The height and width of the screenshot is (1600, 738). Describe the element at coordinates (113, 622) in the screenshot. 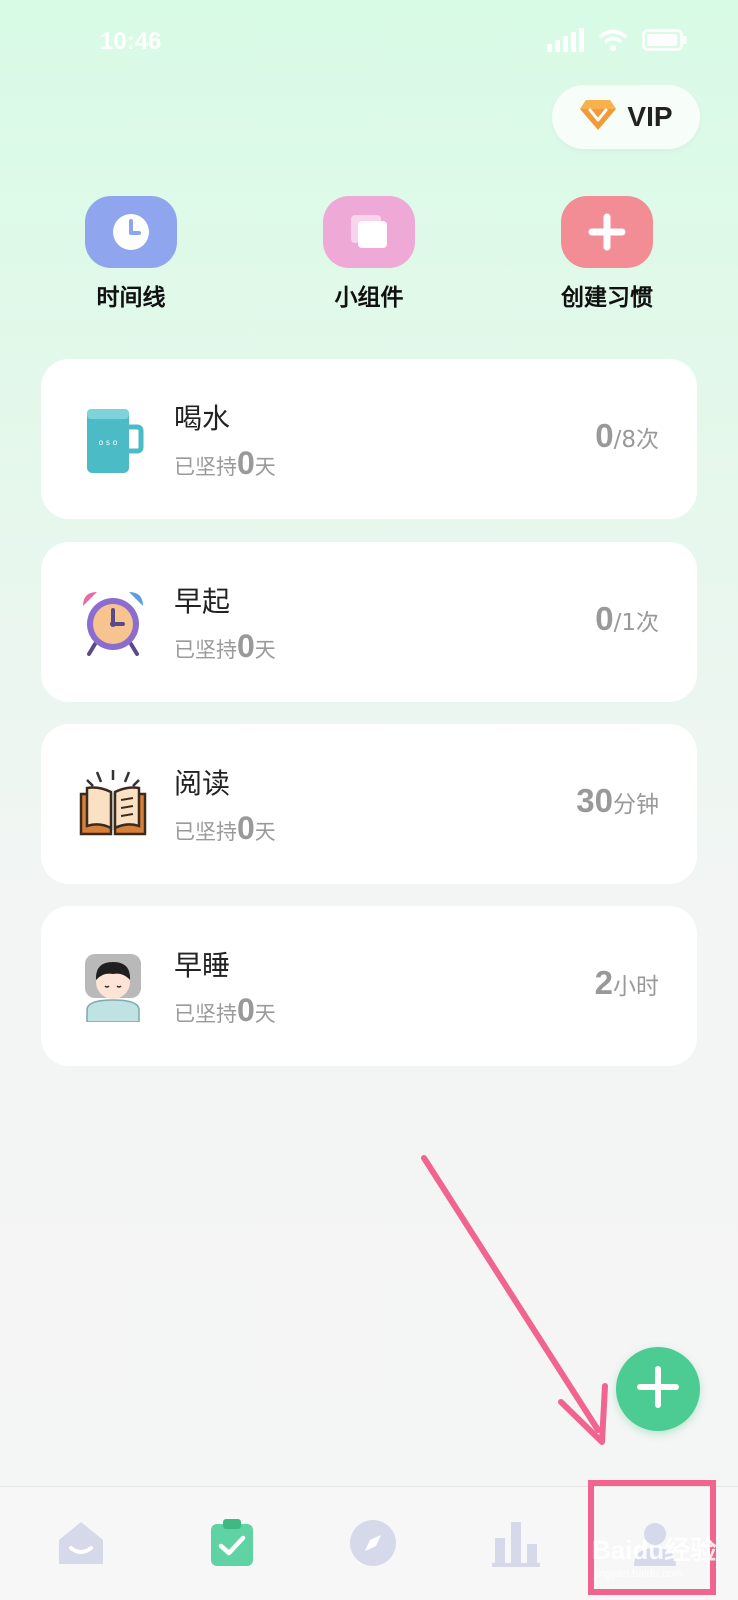

I see `alarm-clock-icon` at that location.